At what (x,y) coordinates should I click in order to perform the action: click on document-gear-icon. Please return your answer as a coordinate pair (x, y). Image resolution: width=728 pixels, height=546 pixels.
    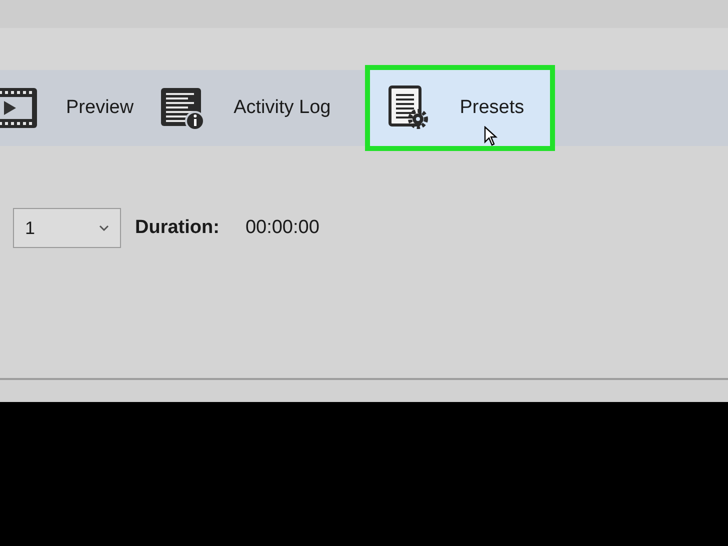
    Looking at the image, I should click on (409, 108).